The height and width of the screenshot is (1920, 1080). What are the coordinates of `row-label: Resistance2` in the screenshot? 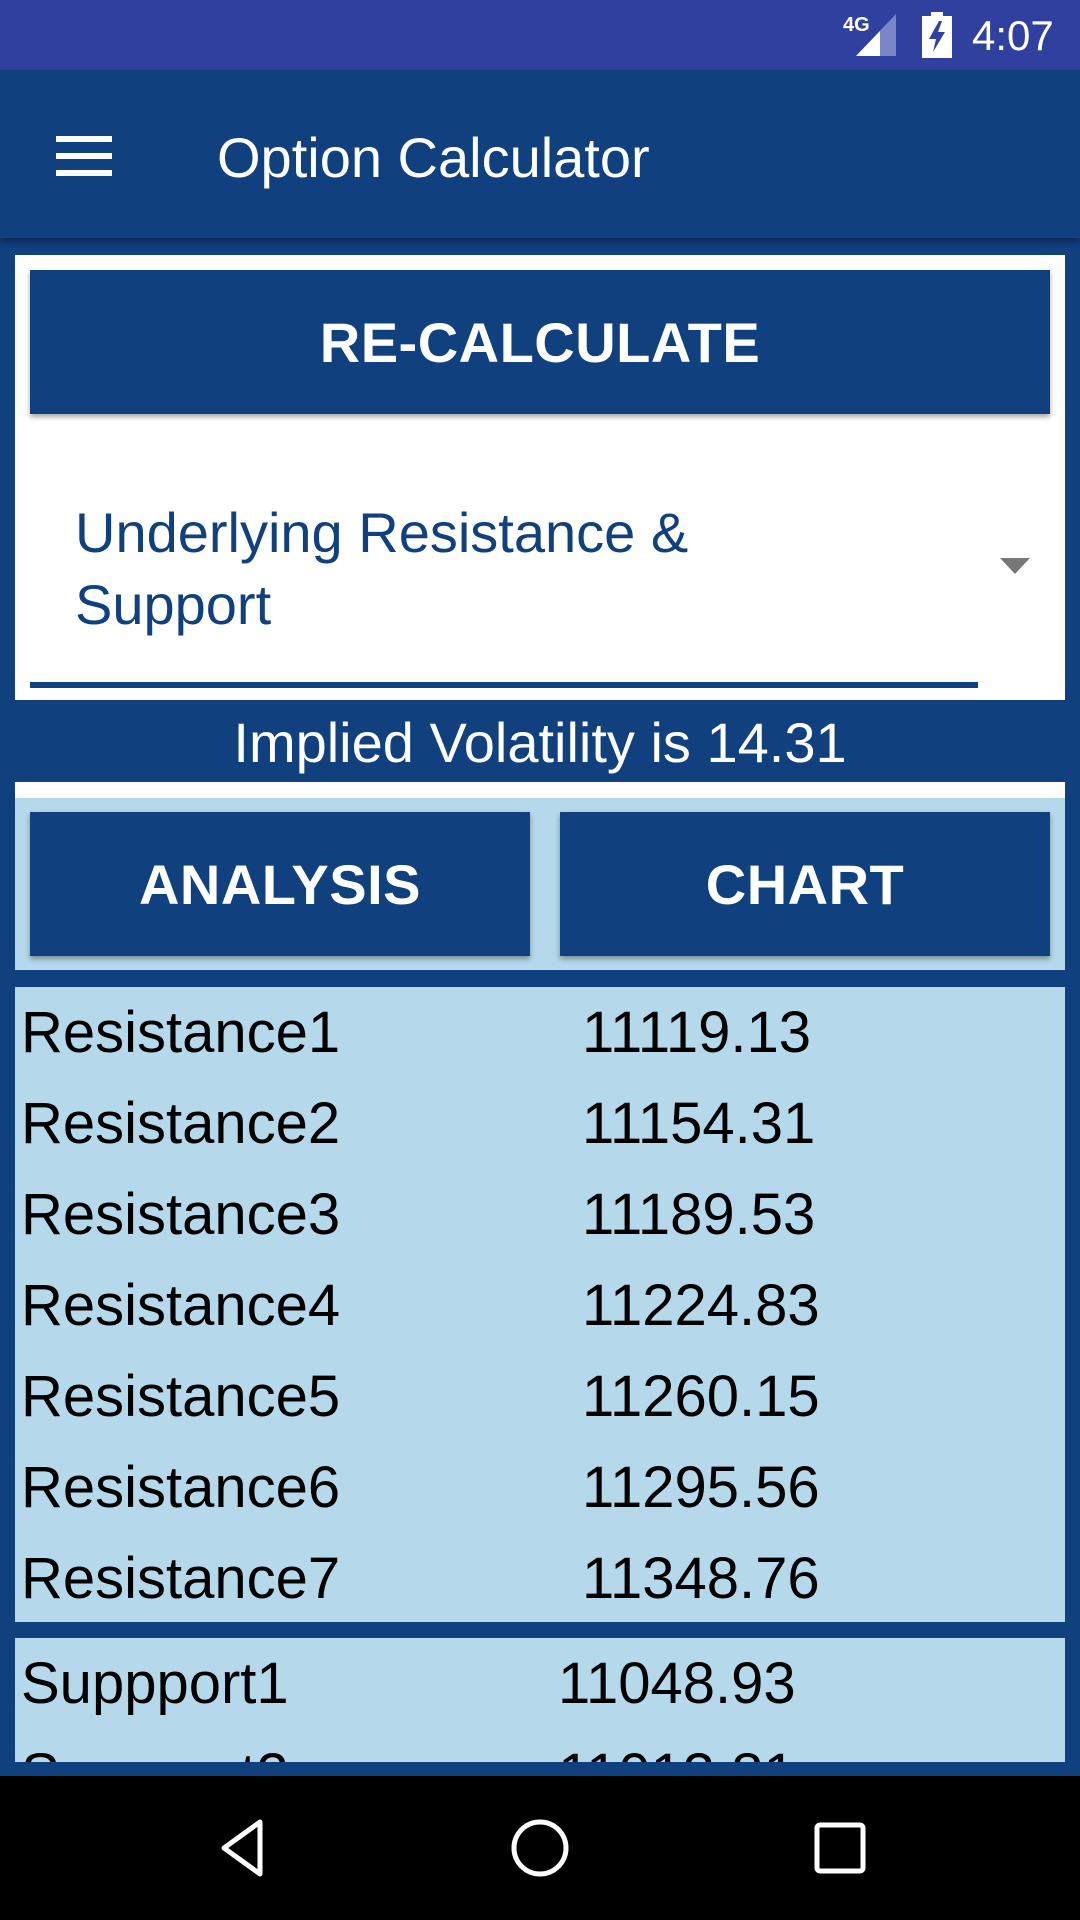 It's located at (181, 1123).